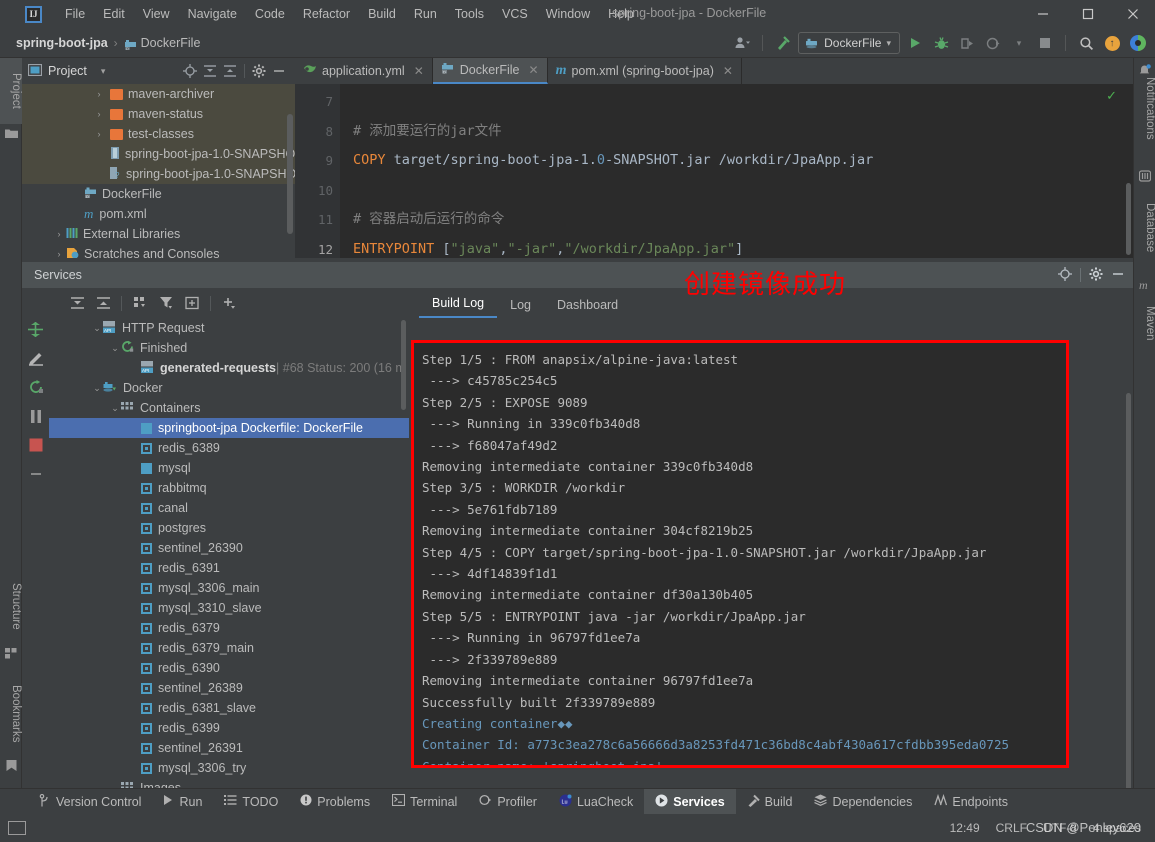 The width and height of the screenshot is (1155, 842). Describe the element at coordinates (364, 71) in the screenshot. I see `tab-application-yml: application.yml ✕` at that location.